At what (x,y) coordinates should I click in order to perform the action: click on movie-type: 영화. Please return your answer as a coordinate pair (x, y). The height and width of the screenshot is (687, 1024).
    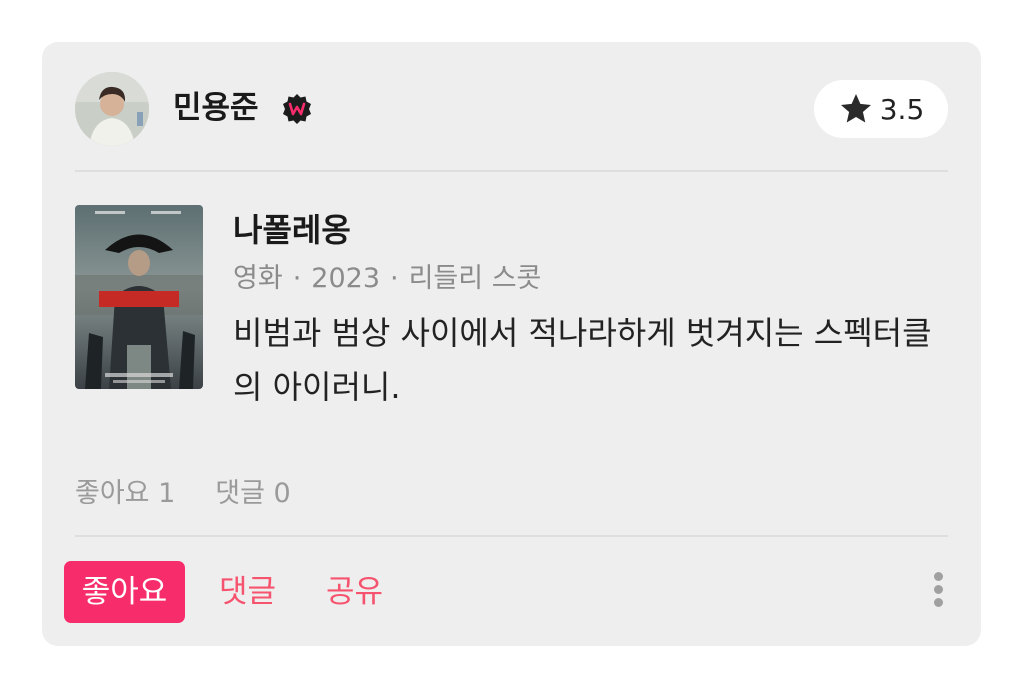
    Looking at the image, I should click on (258, 278).